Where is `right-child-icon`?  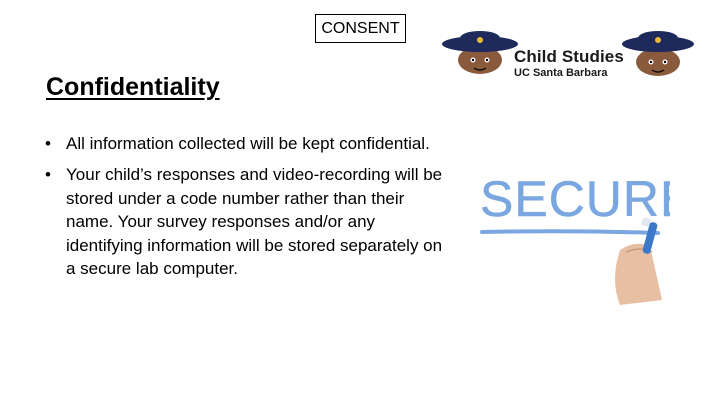
right-child-icon is located at coordinates (658, 53).